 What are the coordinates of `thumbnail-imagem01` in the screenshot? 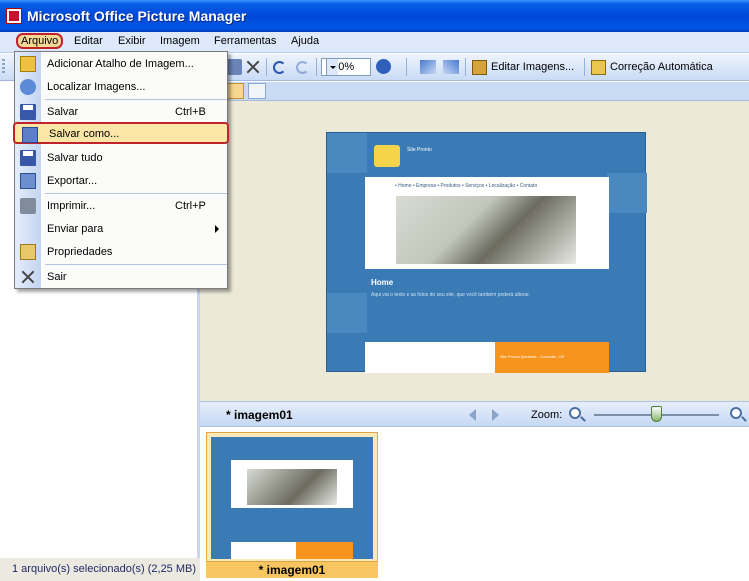 It's located at (292, 497).